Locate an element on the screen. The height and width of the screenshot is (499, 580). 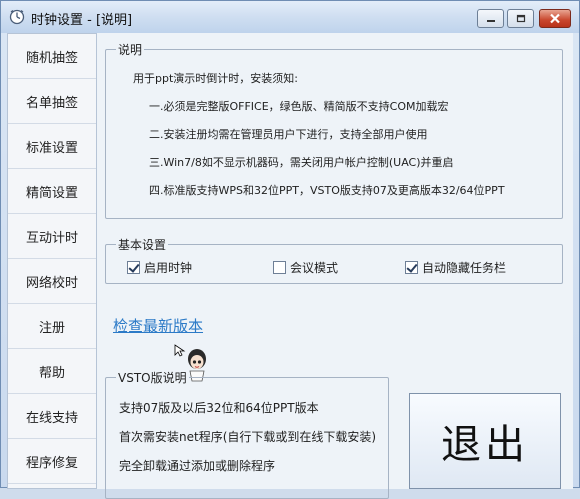
sidebar-item-online-support: 在线支持 is located at coordinates (52, 416).